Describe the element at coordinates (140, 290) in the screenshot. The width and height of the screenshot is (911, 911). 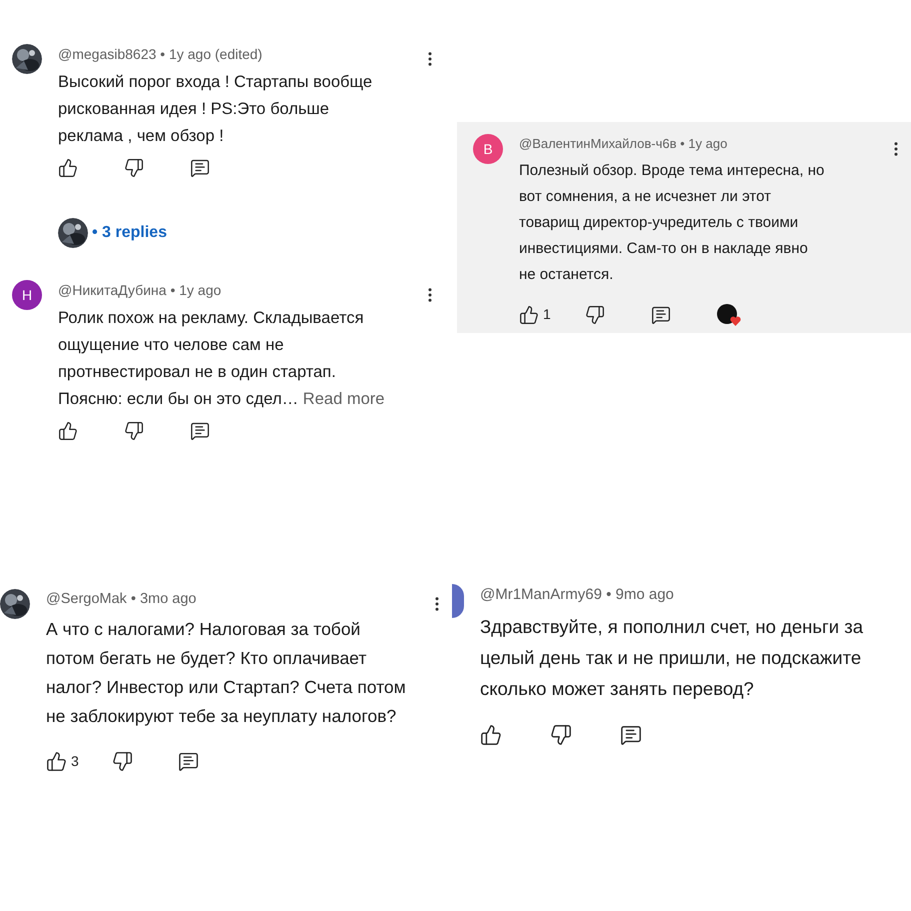
I see `comment-header: @НикитаДубина • 1y ago` at that location.